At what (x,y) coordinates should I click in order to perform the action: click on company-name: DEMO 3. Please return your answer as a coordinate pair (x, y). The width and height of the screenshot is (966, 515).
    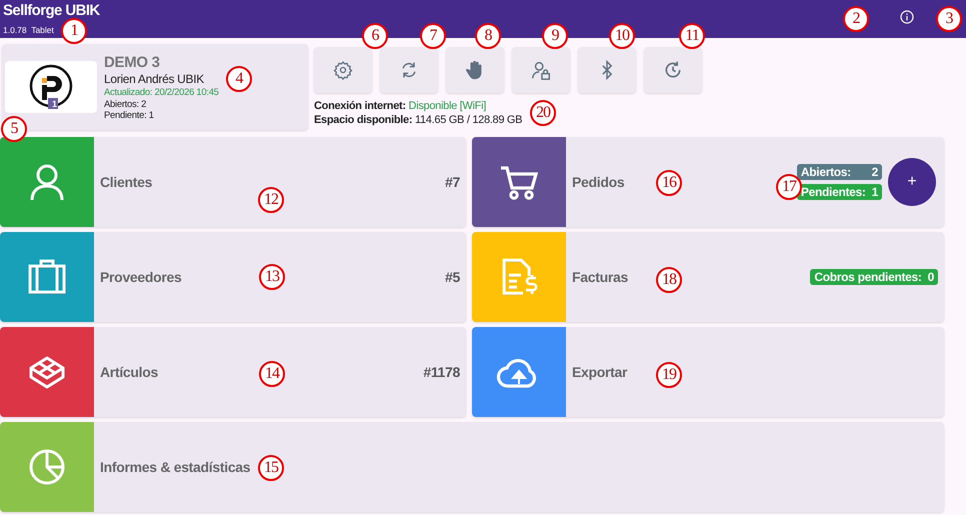
    Looking at the image, I should click on (132, 63).